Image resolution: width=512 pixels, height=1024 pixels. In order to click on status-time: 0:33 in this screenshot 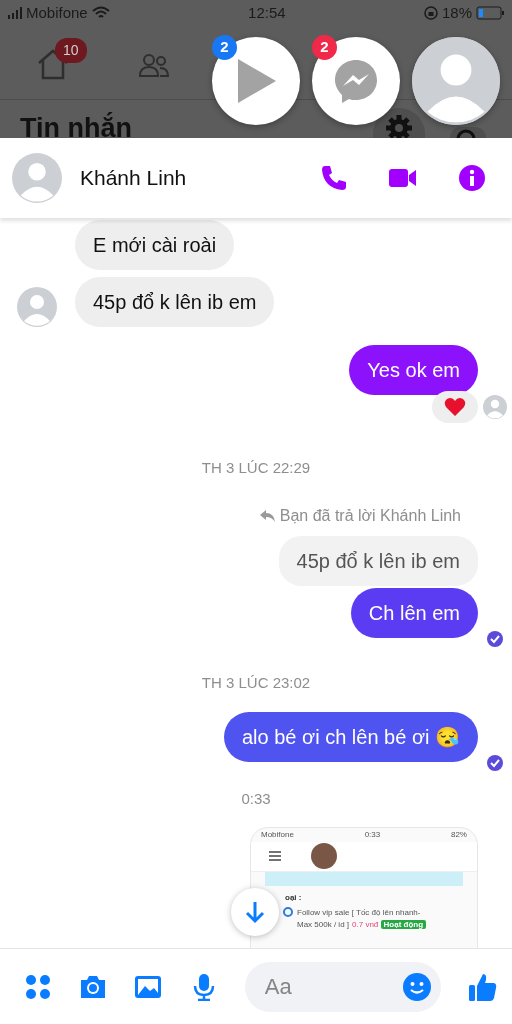, I will do `click(372, 834)`.